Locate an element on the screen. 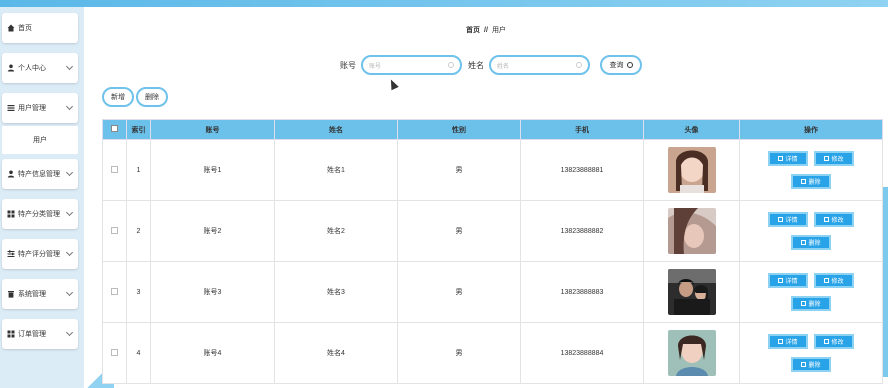 This screenshot has height=388, width=888. action-bar: 新增 删除 is located at coordinates (136, 97).